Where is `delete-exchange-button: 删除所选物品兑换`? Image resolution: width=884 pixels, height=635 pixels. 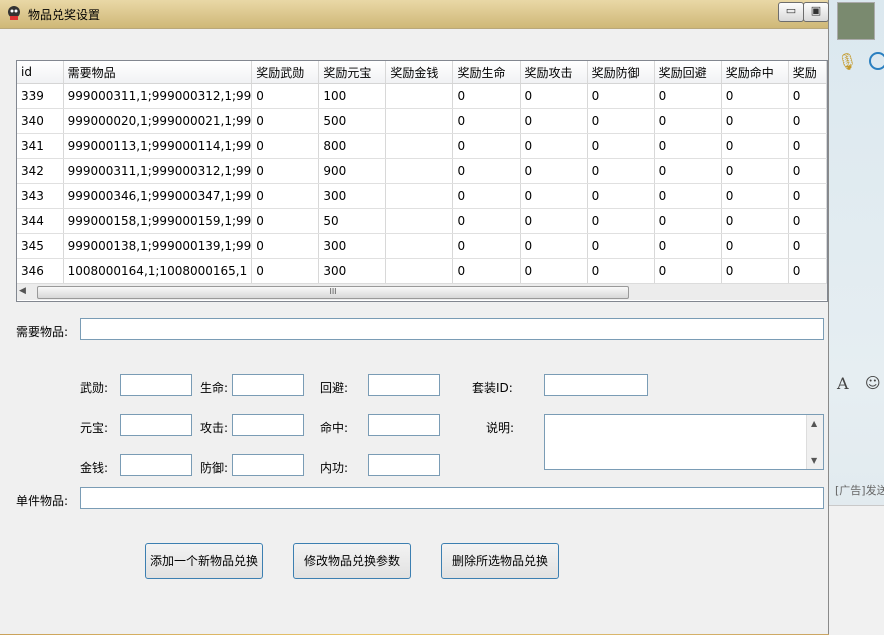 delete-exchange-button: 删除所选物品兑换 is located at coordinates (500, 561).